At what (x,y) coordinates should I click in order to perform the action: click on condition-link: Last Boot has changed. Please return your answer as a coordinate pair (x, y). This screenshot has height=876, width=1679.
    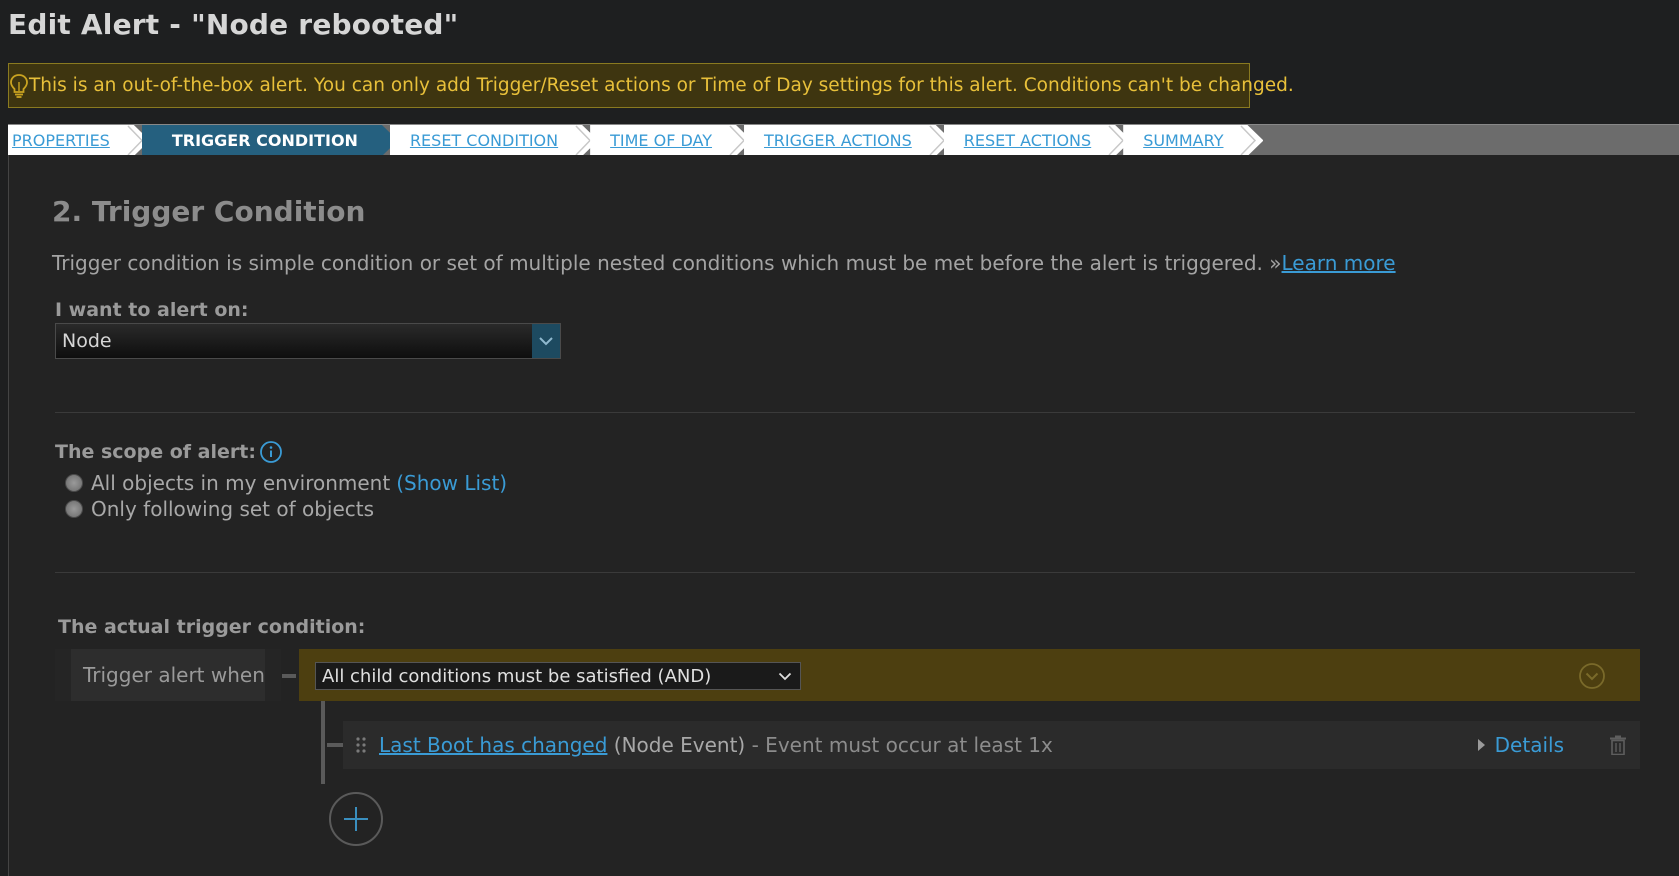
    Looking at the image, I should click on (493, 745).